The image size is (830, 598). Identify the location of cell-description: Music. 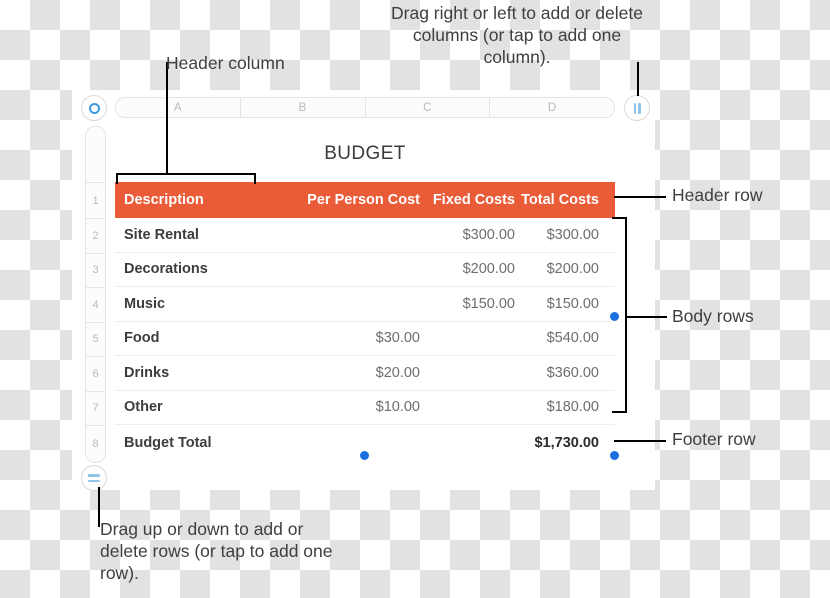
(202, 304).